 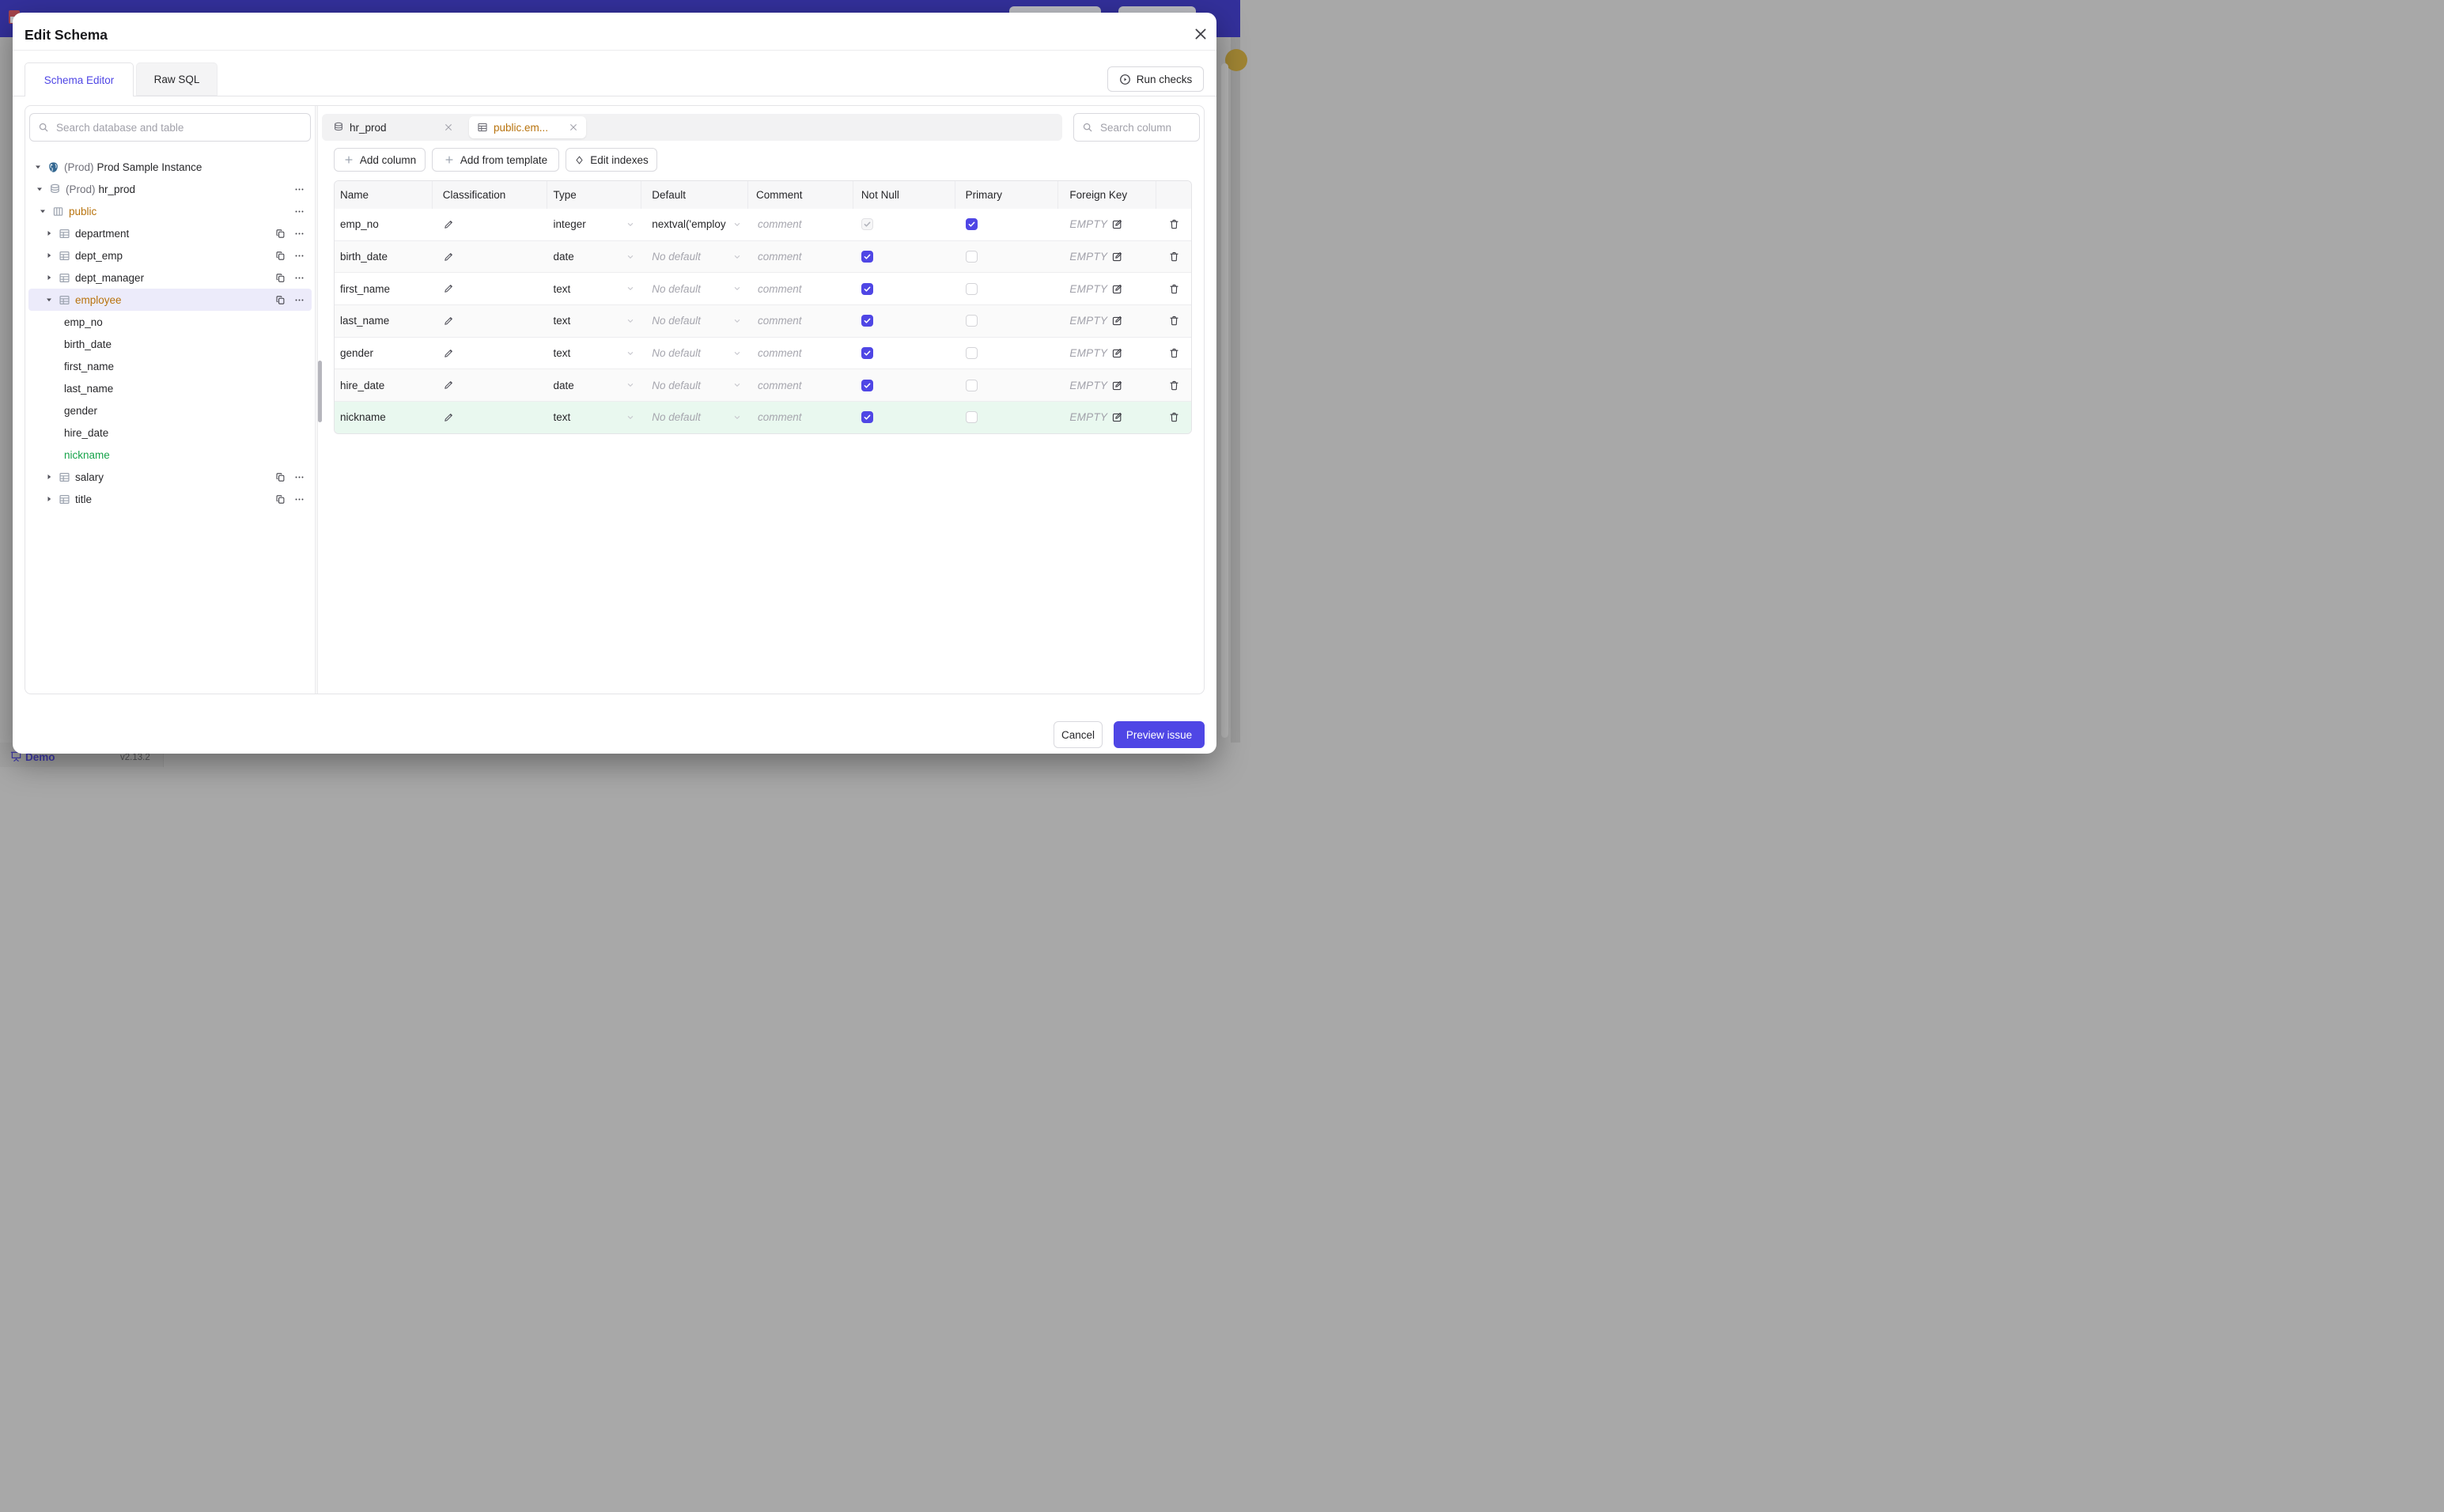 What do you see at coordinates (384, 225) in the screenshot?
I see `column-name-cell: emp_no` at bounding box center [384, 225].